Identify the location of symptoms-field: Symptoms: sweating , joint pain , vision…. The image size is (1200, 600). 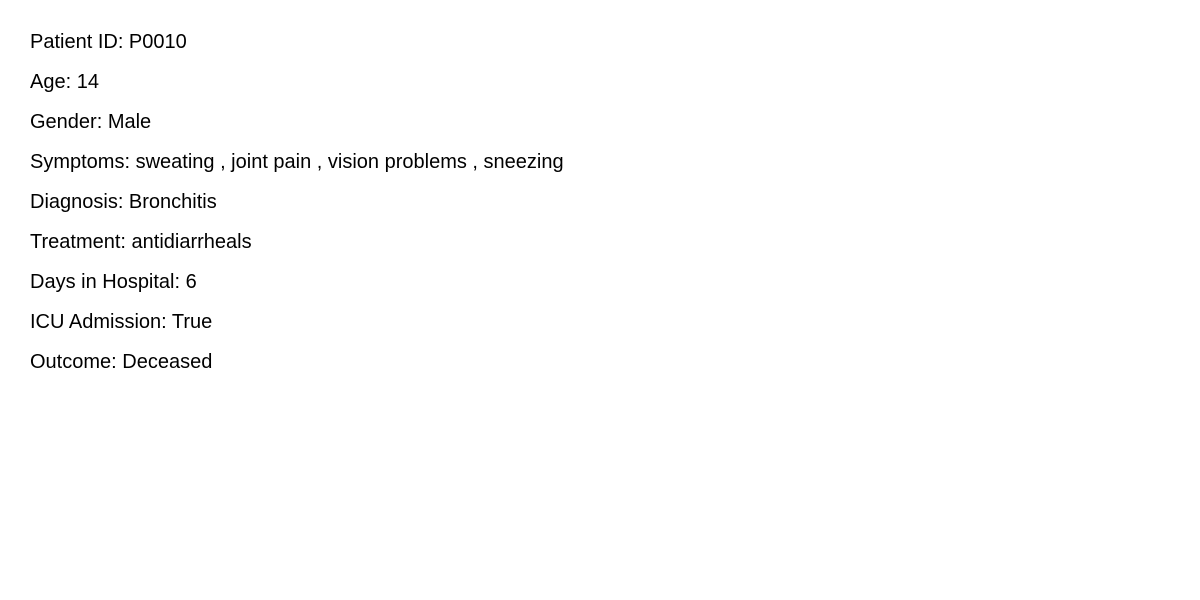
(297, 162).